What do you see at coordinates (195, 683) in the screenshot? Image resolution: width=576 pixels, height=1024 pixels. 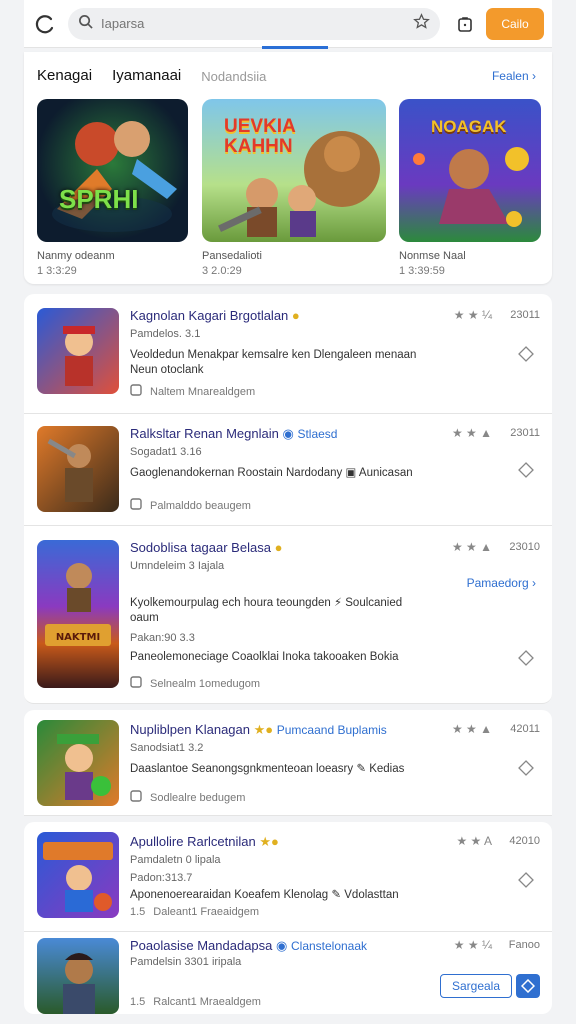 I see `item-footer: Selnealm 1omedugom` at bounding box center [195, 683].